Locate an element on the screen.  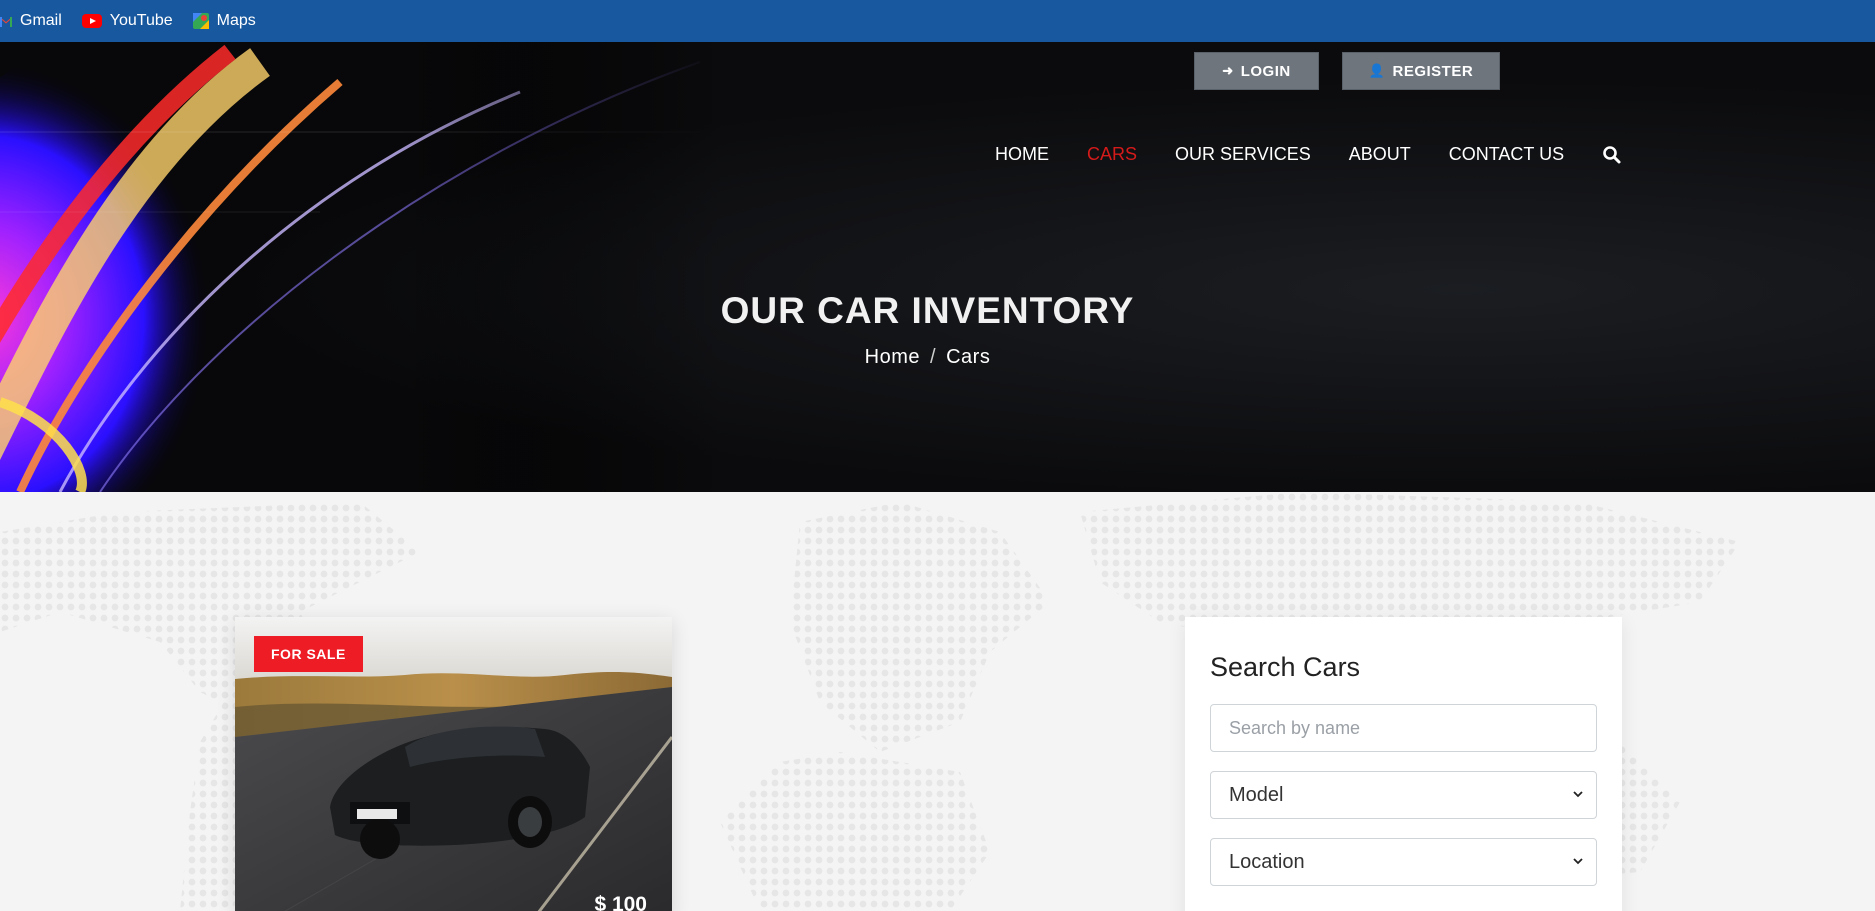
breadcrumb: Home / Cars is located at coordinates (927, 357).